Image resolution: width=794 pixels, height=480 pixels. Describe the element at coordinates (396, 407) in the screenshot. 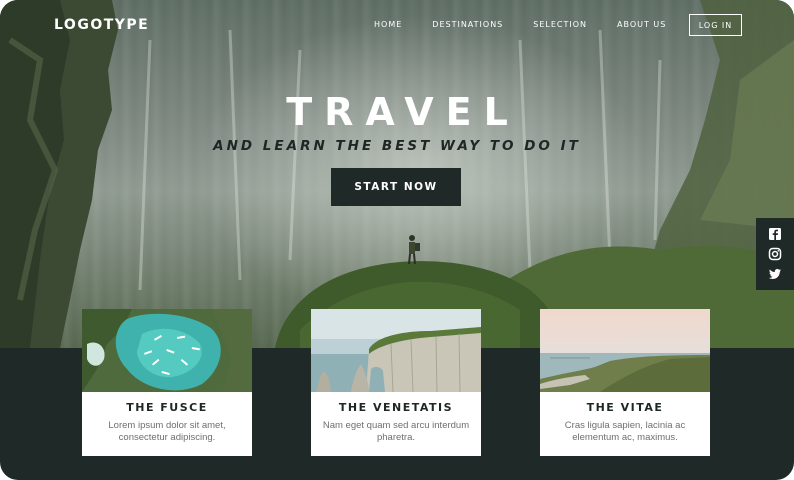

I see `card-title: THE VENETATIS` at that location.